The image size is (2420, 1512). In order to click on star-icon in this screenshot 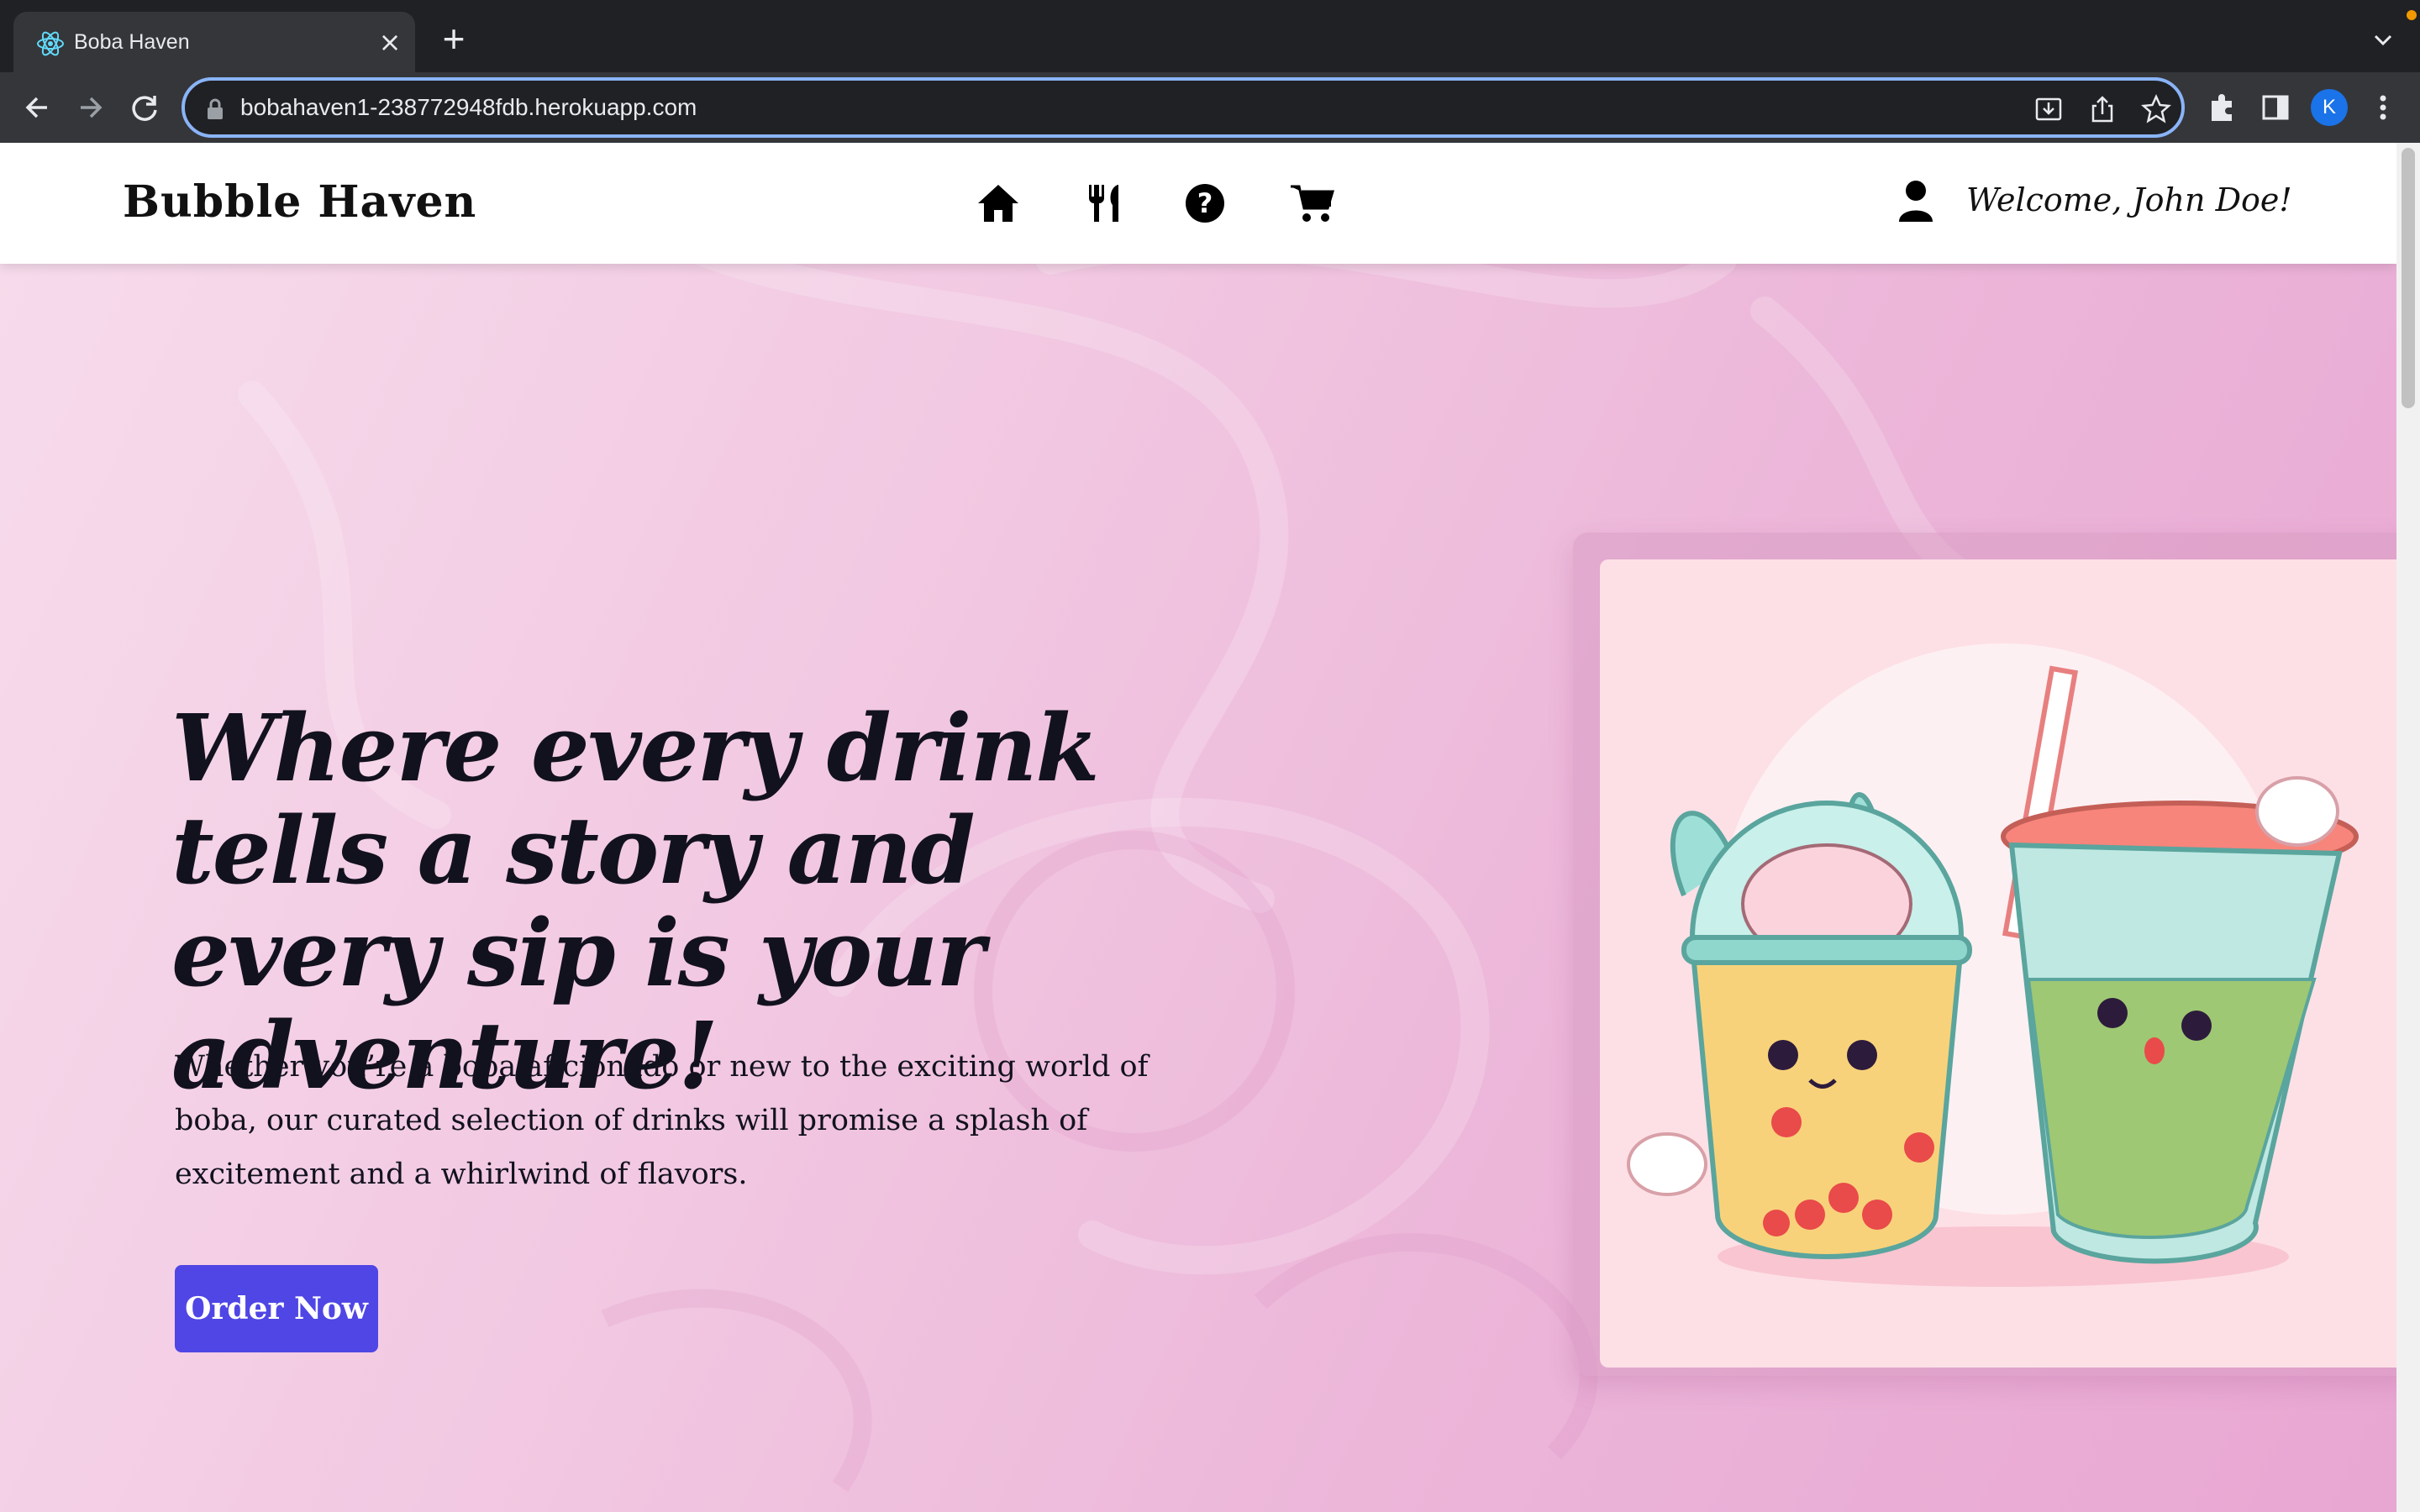, I will do `click(2156, 109)`.